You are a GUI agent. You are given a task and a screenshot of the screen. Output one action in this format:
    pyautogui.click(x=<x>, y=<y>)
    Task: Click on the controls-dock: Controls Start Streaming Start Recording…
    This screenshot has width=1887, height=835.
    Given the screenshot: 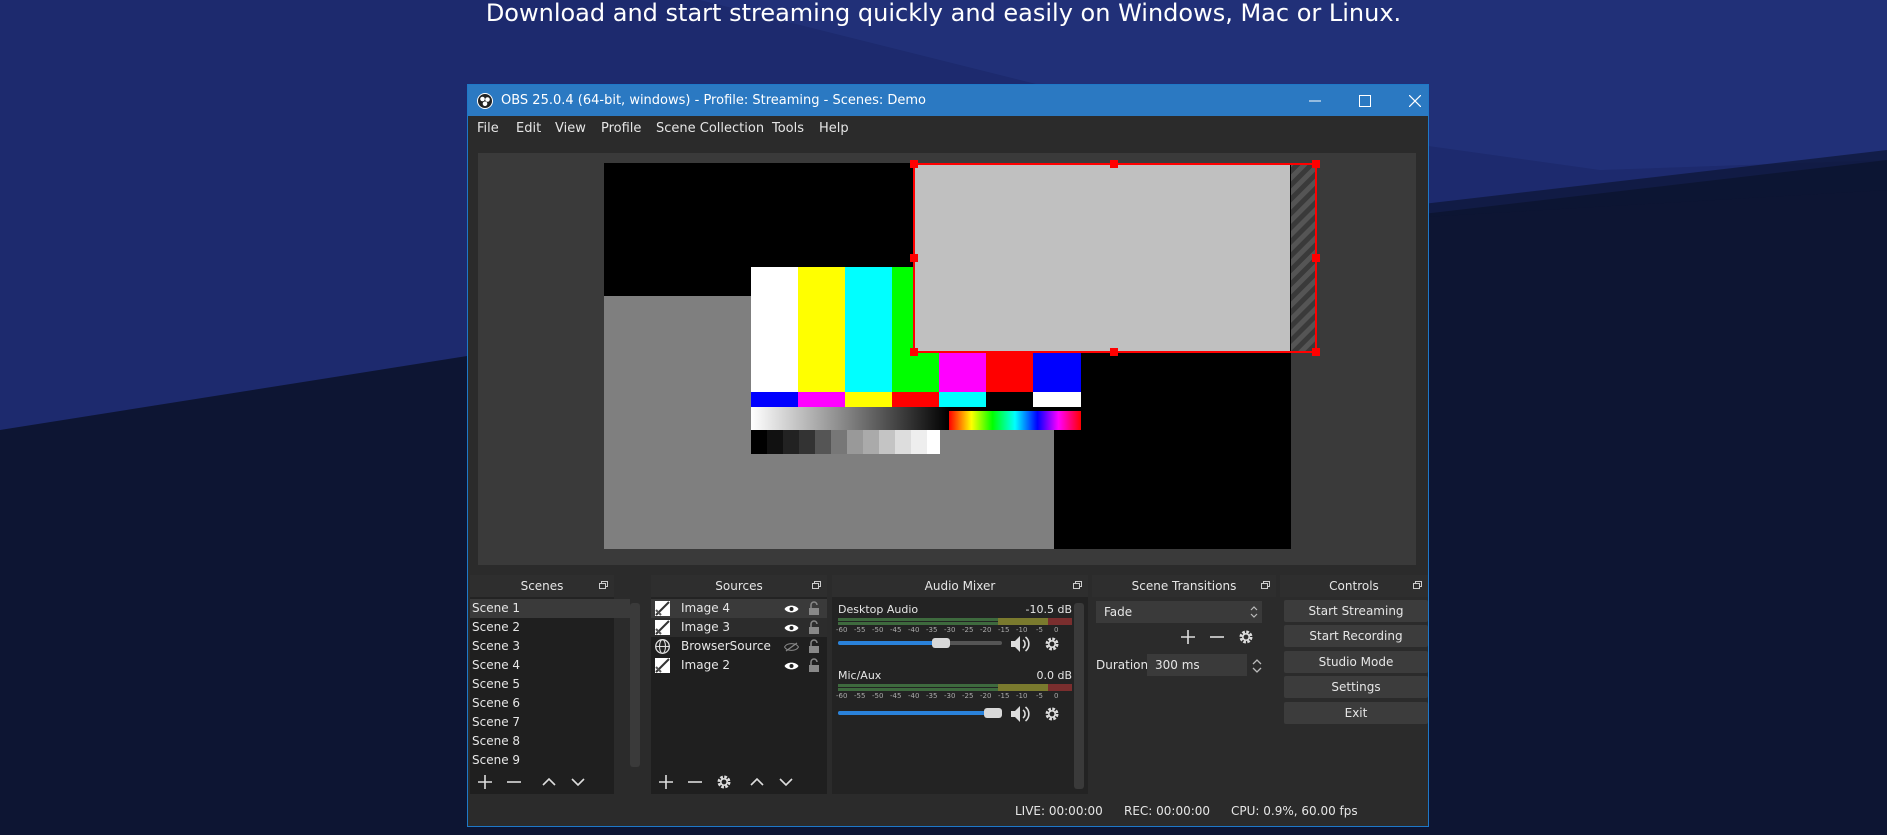 What is the action you would take?
    pyautogui.click(x=1354, y=684)
    